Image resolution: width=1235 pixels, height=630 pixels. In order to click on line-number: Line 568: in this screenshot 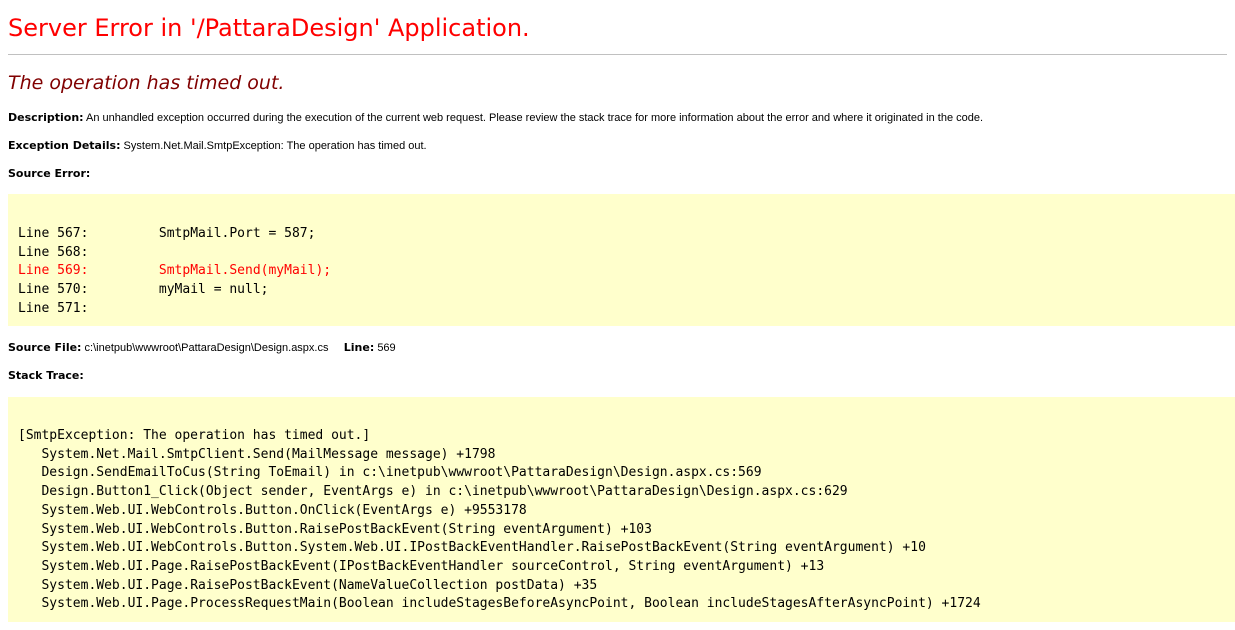, I will do `click(53, 252)`.